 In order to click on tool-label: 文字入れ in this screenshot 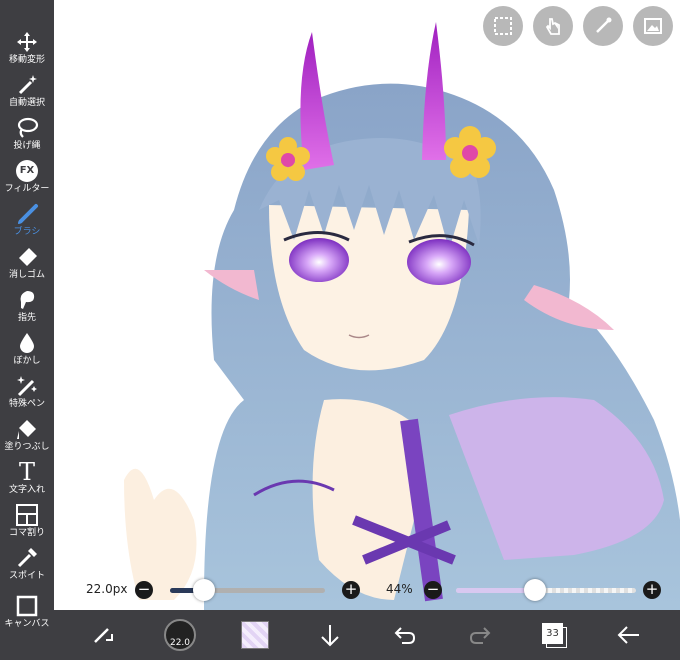, I will do `click(26, 490)`.